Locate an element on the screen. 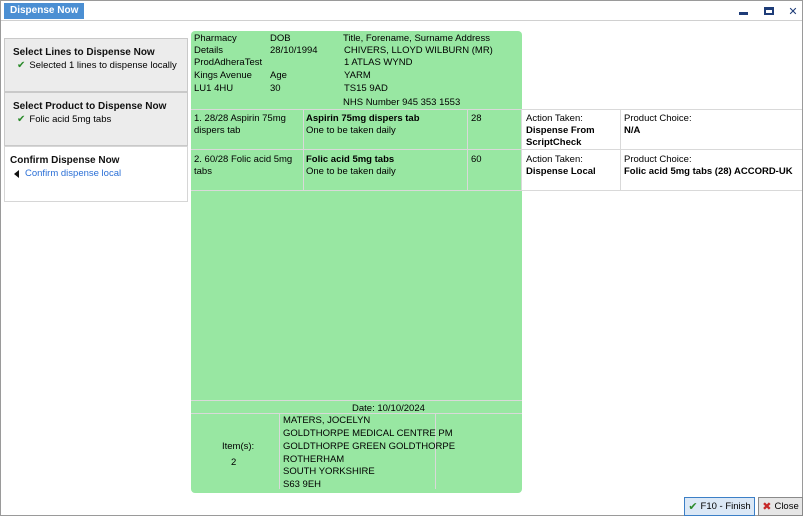 Image resolution: width=803 pixels, height=516 pixels. practice-address-line2: ROTHERHAM is located at coordinates (314, 459).